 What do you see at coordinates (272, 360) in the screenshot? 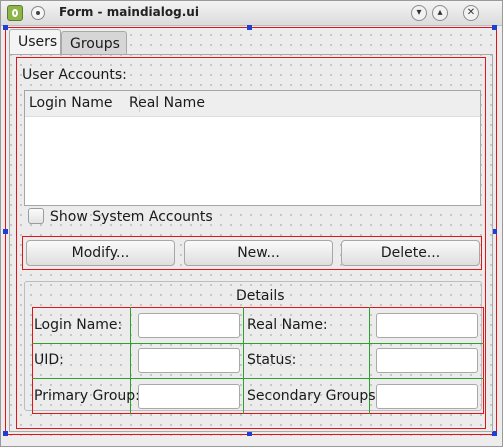
I see `status-label: Status:` at bounding box center [272, 360].